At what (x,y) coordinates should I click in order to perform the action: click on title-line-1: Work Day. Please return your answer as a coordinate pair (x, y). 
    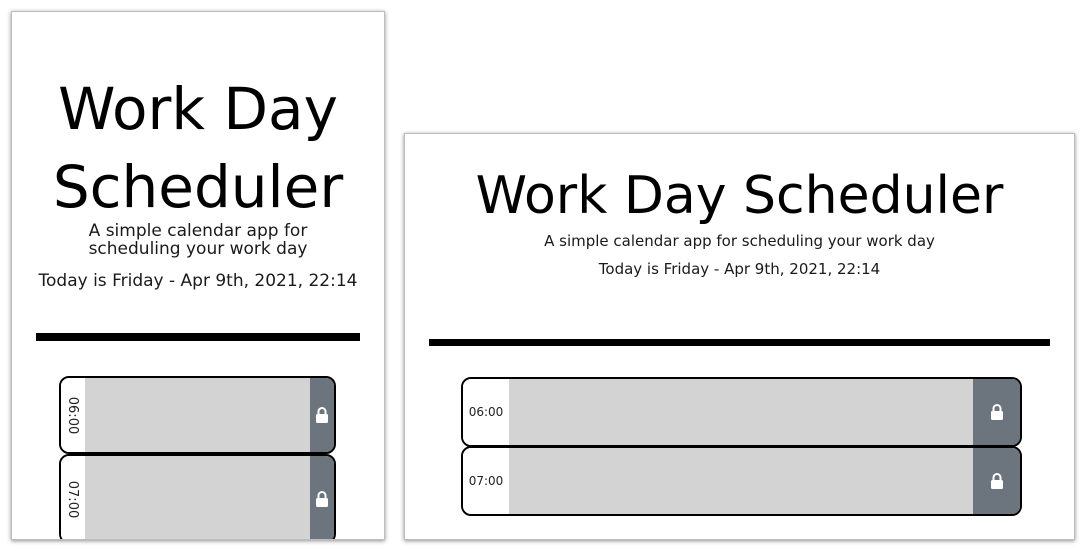
    Looking at the image, I should click on (198, 109).